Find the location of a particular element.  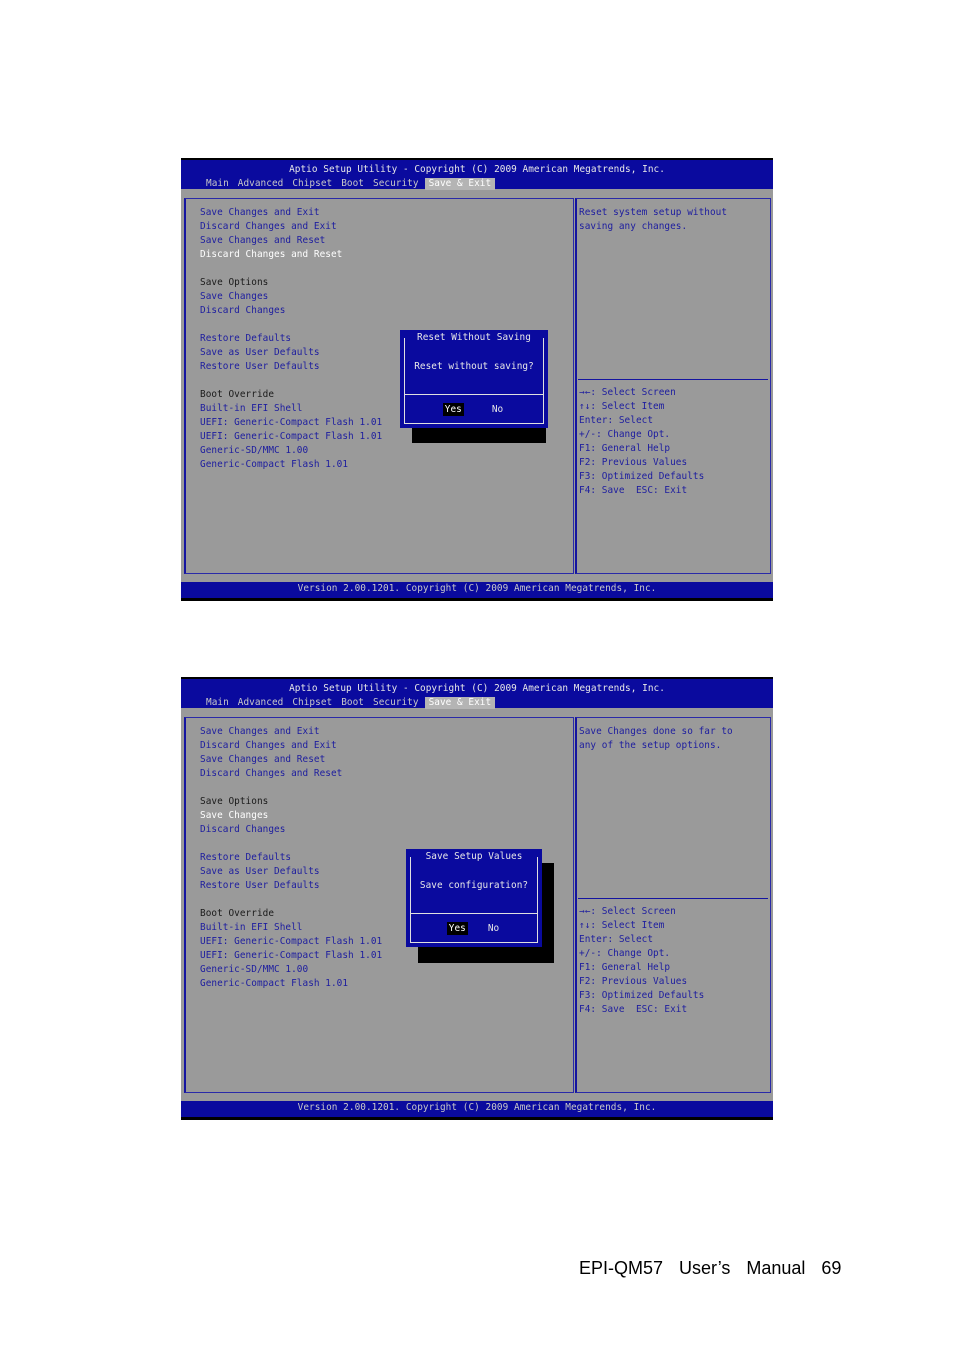

help-line: Save Changes done so far to is located at coordinates (656, 731).